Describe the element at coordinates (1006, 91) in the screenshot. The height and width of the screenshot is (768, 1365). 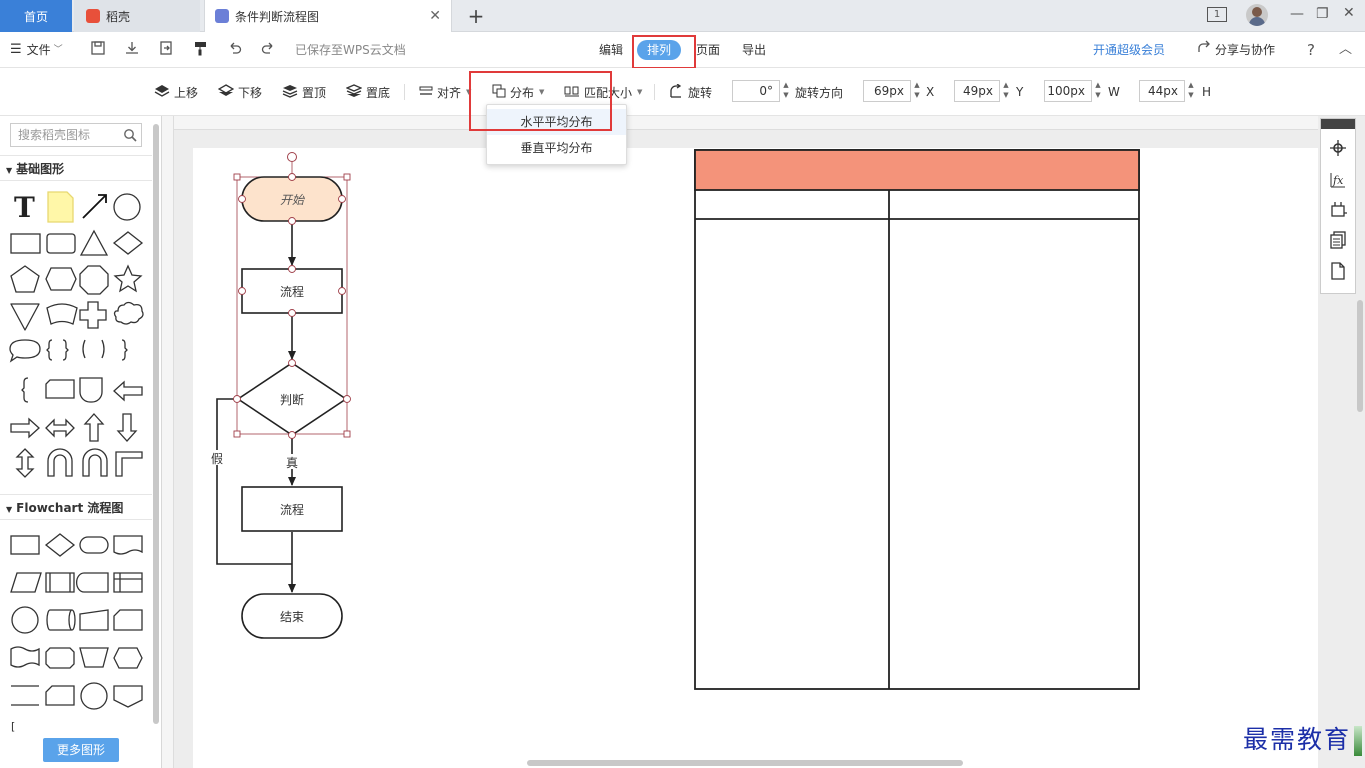
I see `y-position-stepper: ▲ ▼` at that location.